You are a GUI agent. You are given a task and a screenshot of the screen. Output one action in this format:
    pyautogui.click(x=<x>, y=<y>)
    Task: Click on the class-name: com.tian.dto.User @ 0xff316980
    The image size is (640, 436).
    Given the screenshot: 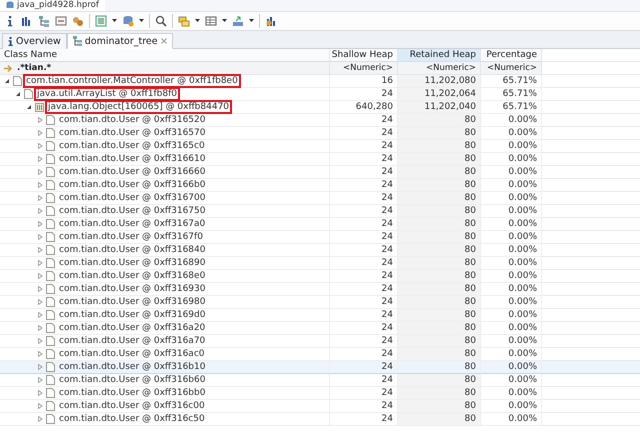 What is the action you would take?
    pyautogui.click(x=132, y=302)
    